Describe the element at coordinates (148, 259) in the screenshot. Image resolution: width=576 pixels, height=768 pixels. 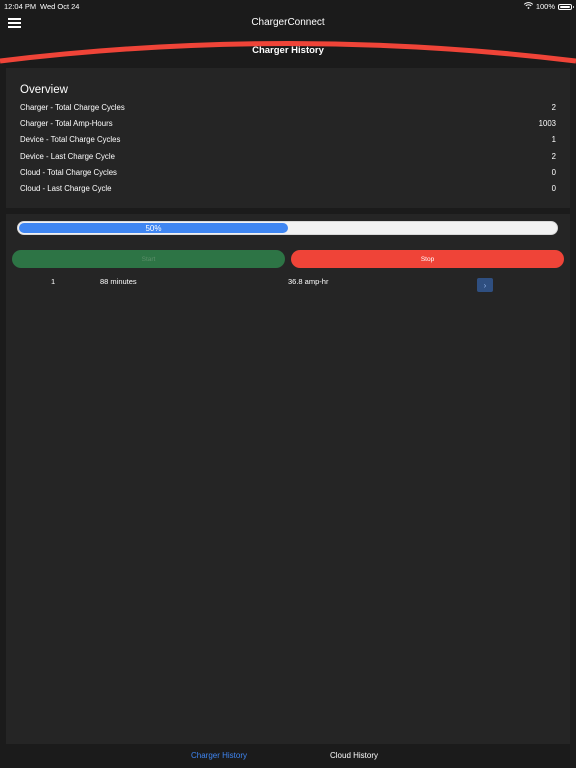
I see `start-button: Start` at that location.